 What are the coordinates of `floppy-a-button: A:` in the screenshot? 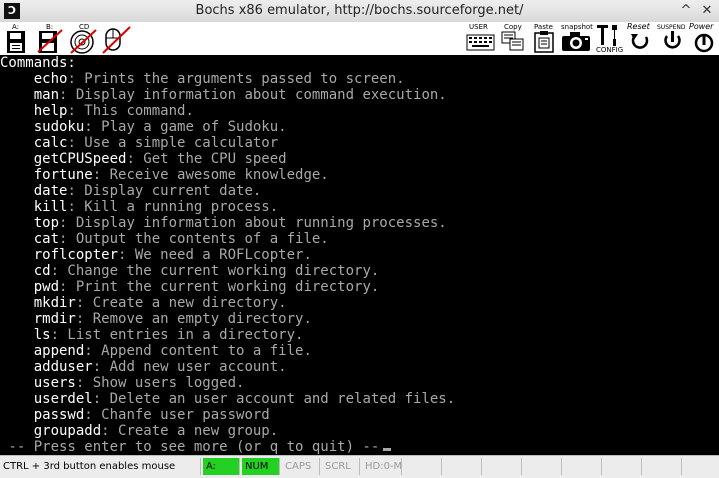 It's located at (17, 38).